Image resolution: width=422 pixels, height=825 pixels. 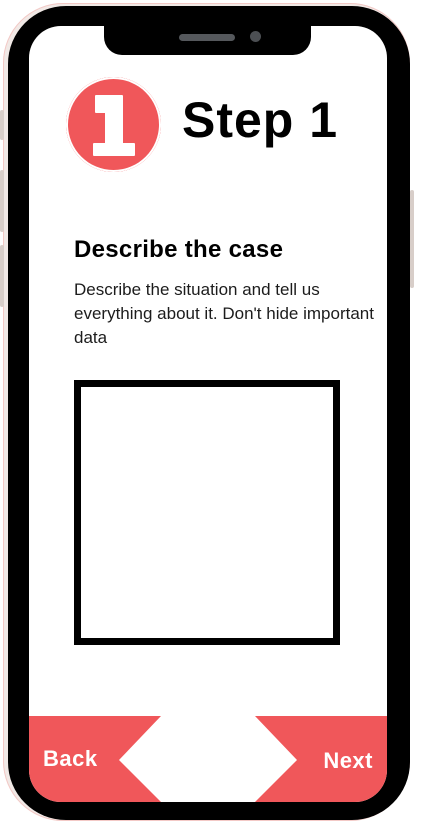 I want to click on step-number-badge, so click(x=113, y=124).